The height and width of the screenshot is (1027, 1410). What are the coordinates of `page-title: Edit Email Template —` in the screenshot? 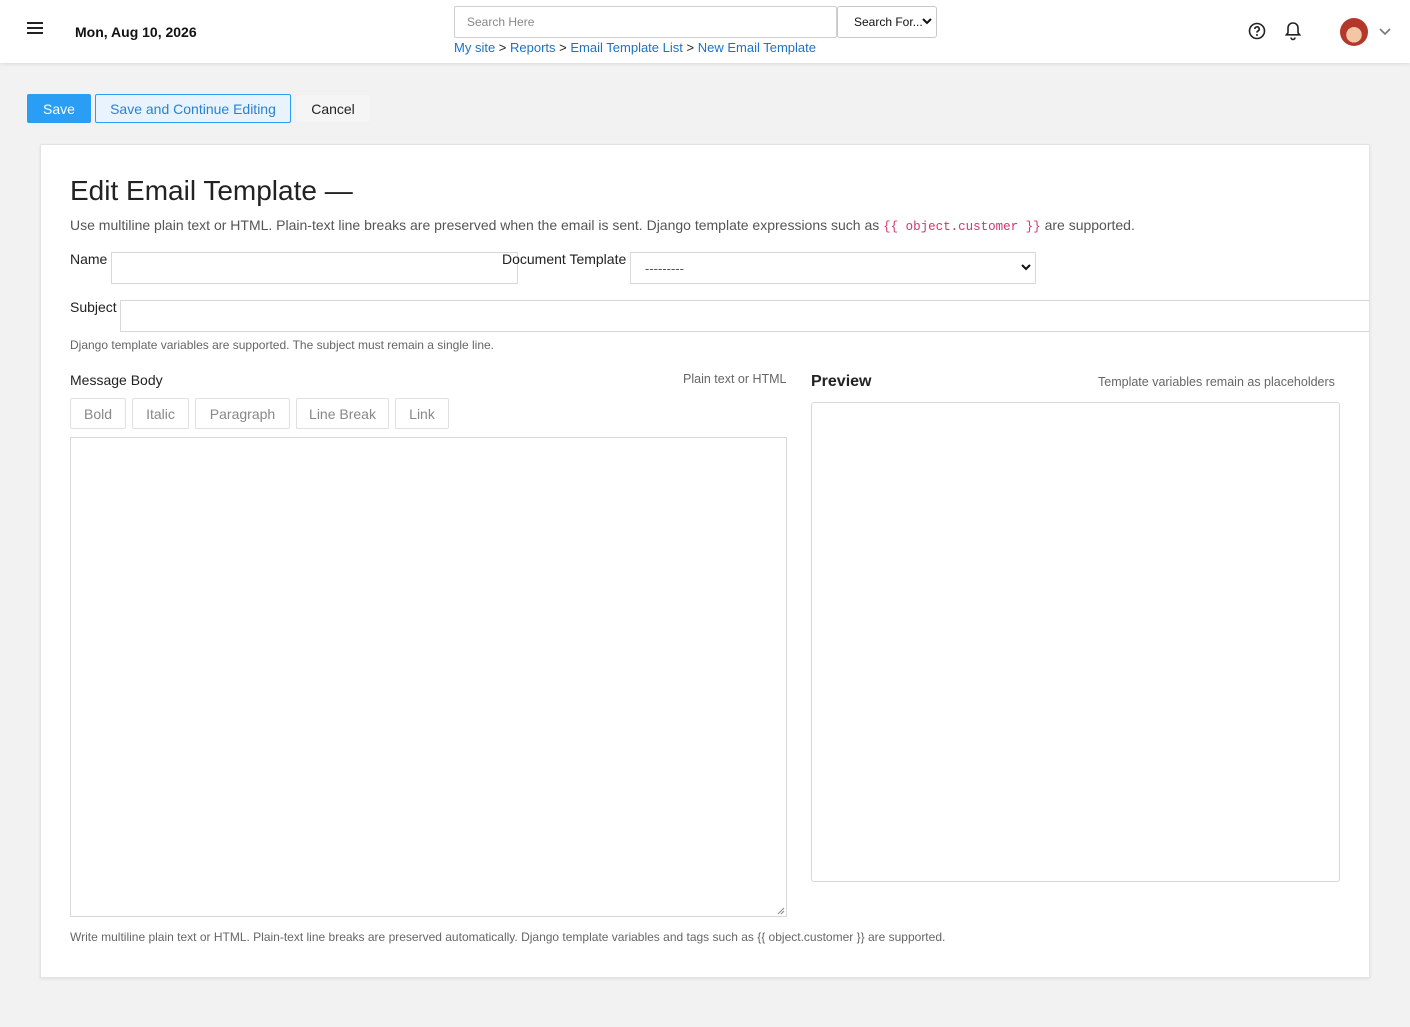 It's located at (211, 190).